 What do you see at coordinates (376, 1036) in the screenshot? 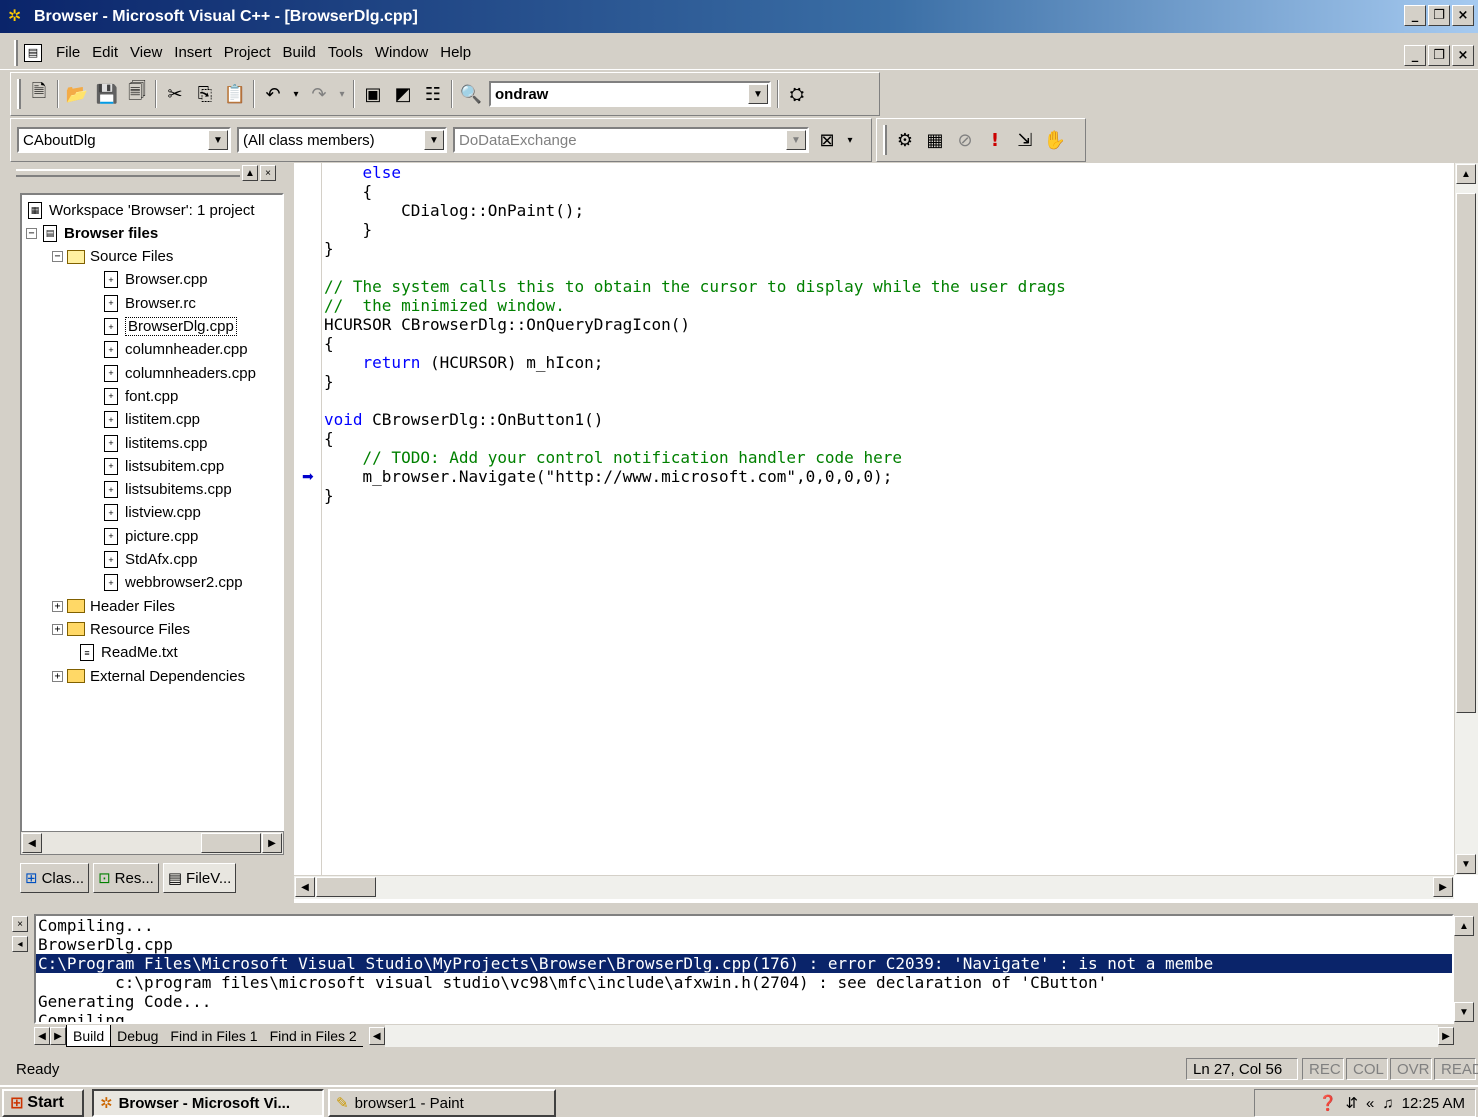
I see `output-hscroll-left-icon: ◀` at bounding box center [376, 1036].